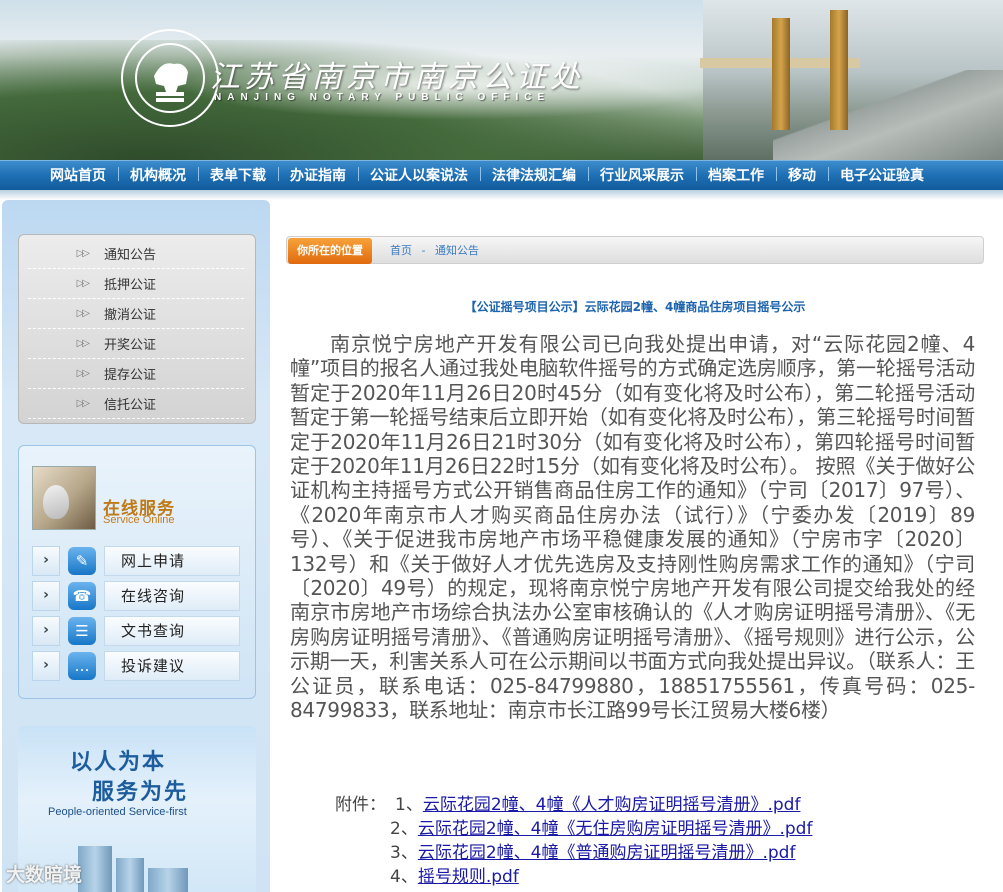 Image resolution: width=1003 pixels, height=892 pixels. I want to click on site-subtitle: NANJING NOTARY PUBLIC OFFICE, so click(382, 97).